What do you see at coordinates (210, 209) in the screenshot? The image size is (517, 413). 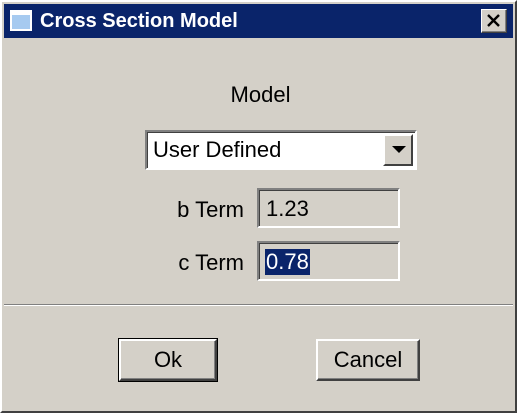 I see `b-term-label: b Term` at bounding box center [210, 209].